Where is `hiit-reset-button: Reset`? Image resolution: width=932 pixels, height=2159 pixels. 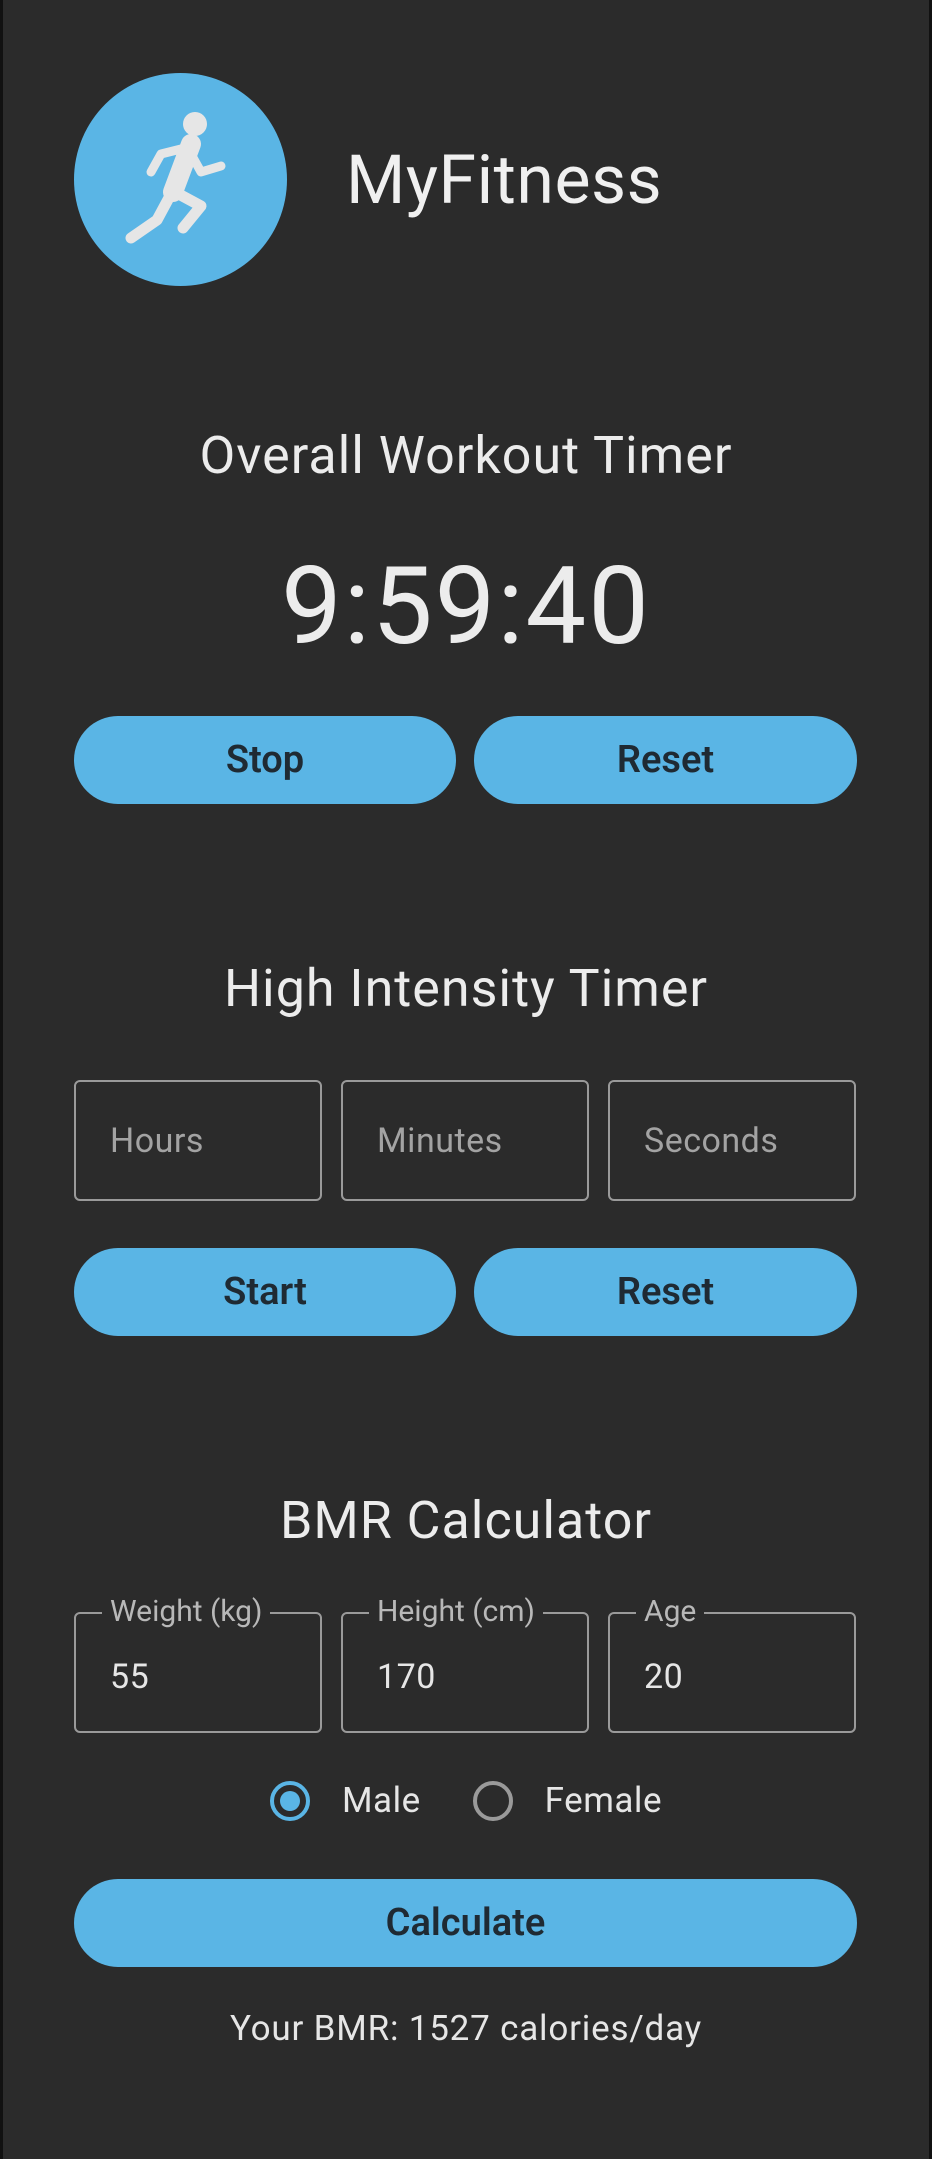
hiit-reset-button: Reset is located at coordinates (665, 1292).